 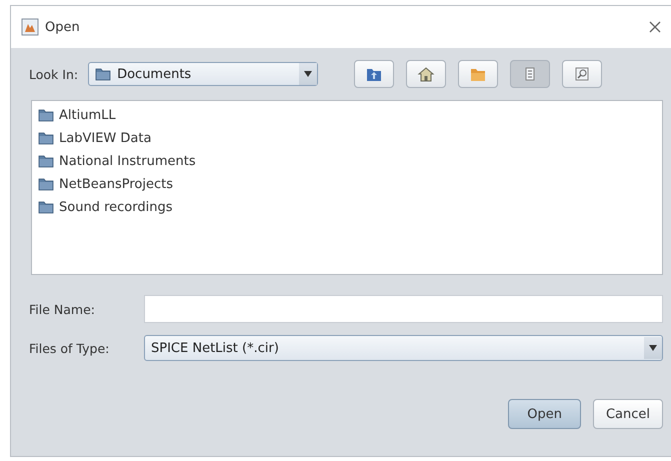 I want to click on file-type-label: Files of Type:, so click(x=69, y=348).